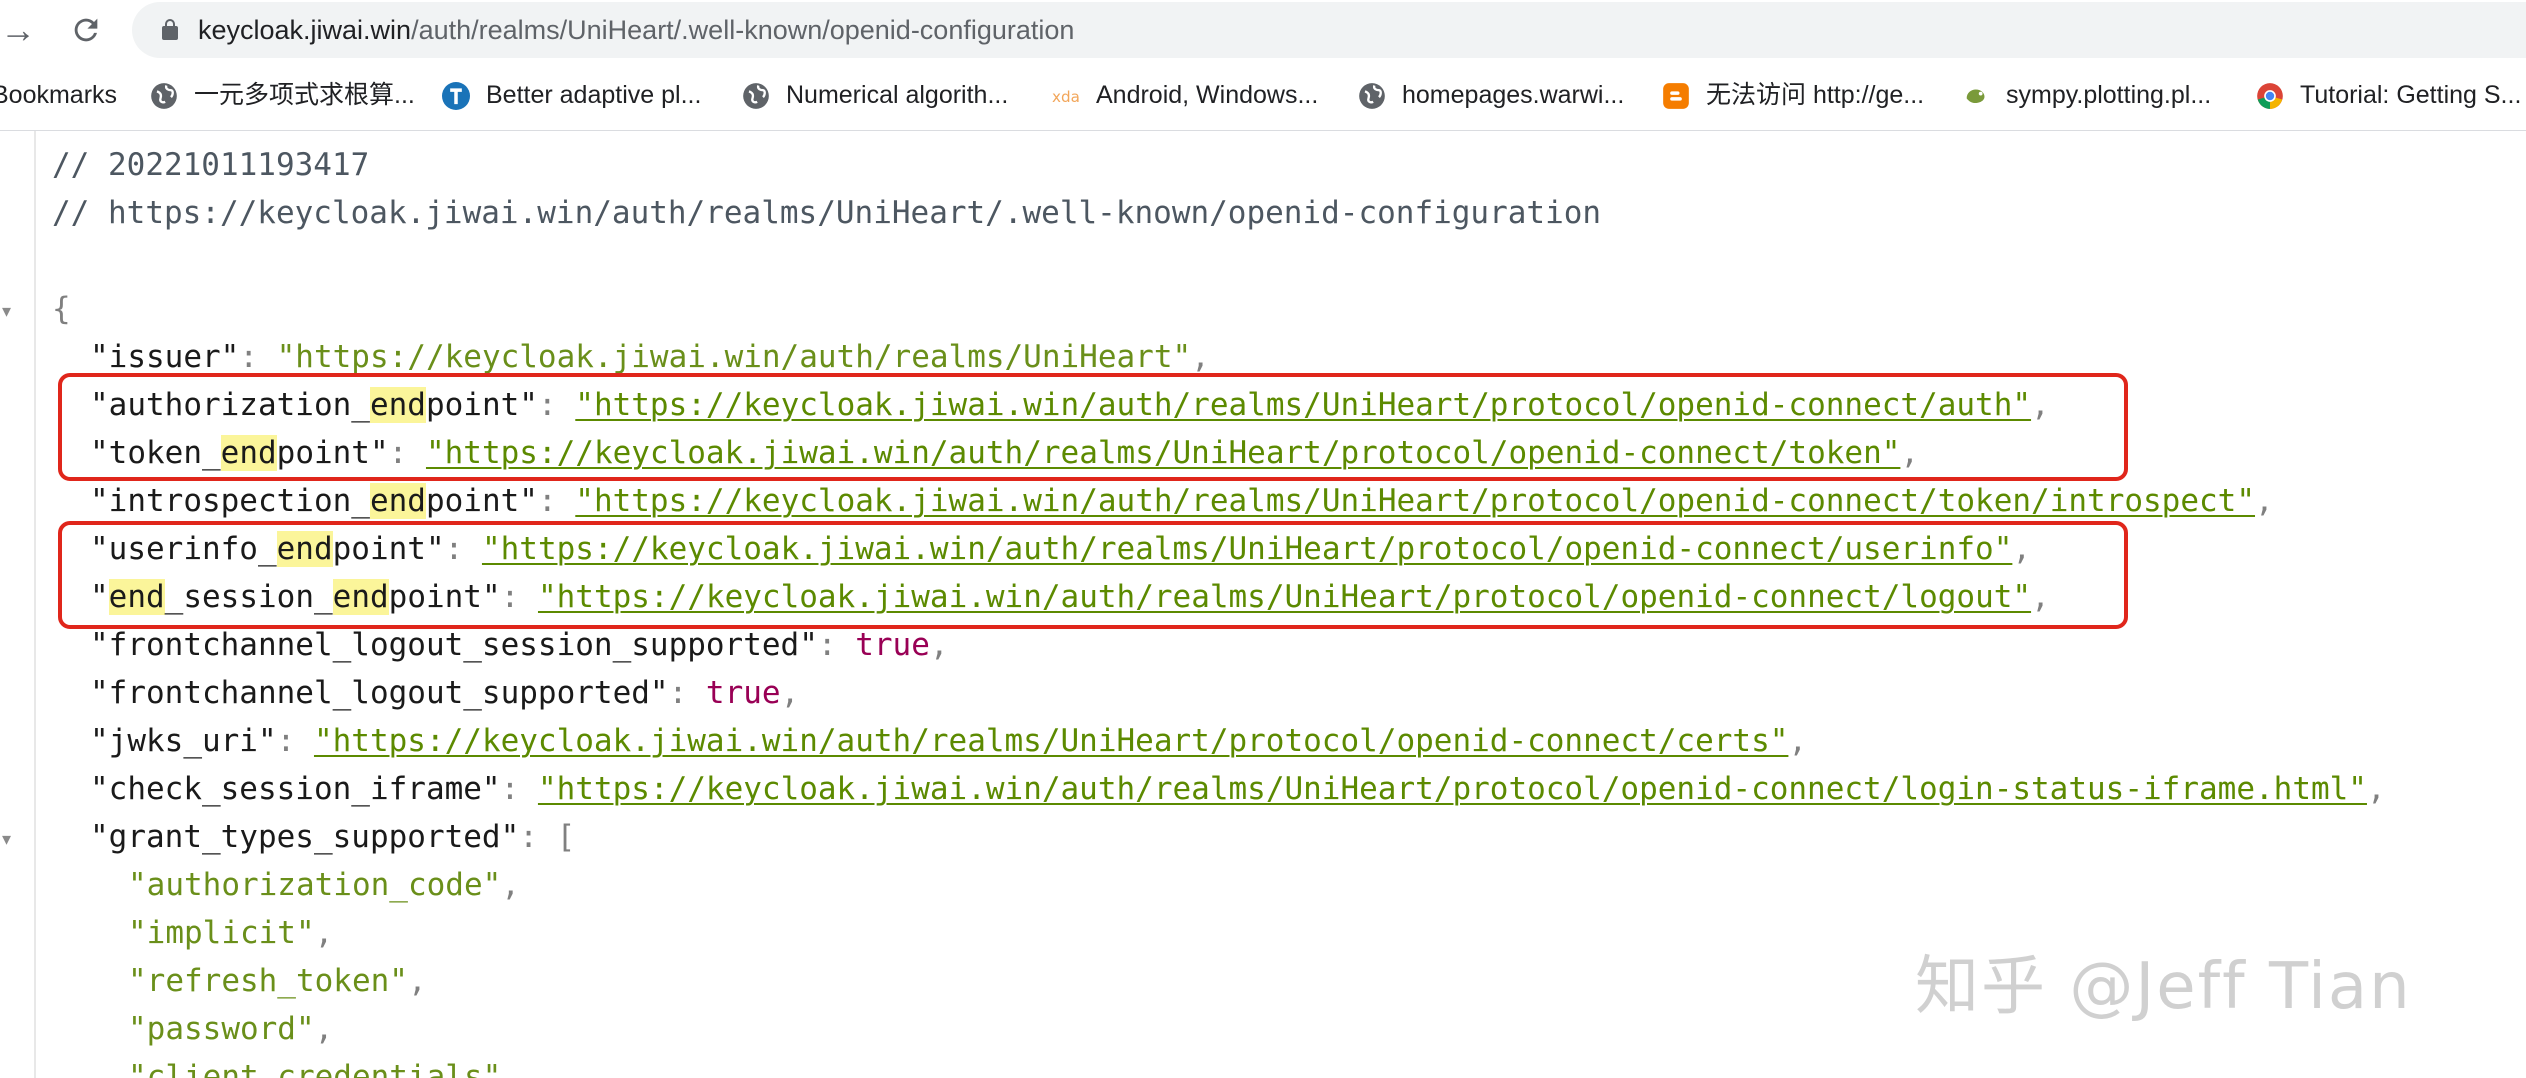 The image size is (2526, 1078). I want to click on blogger-icon, so click(1676, 96).